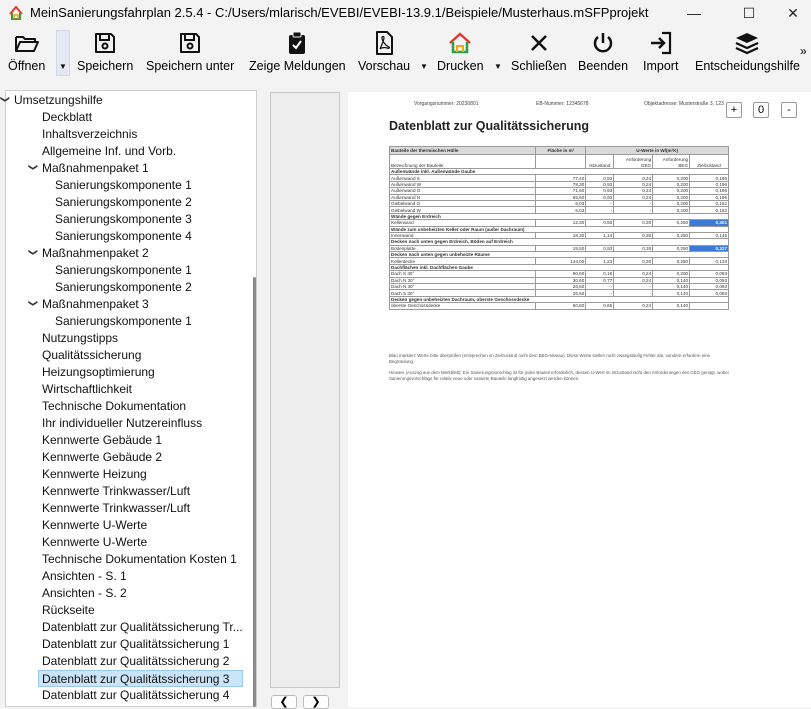  I want to click on maximize-button: ☐, so click(749, 13).